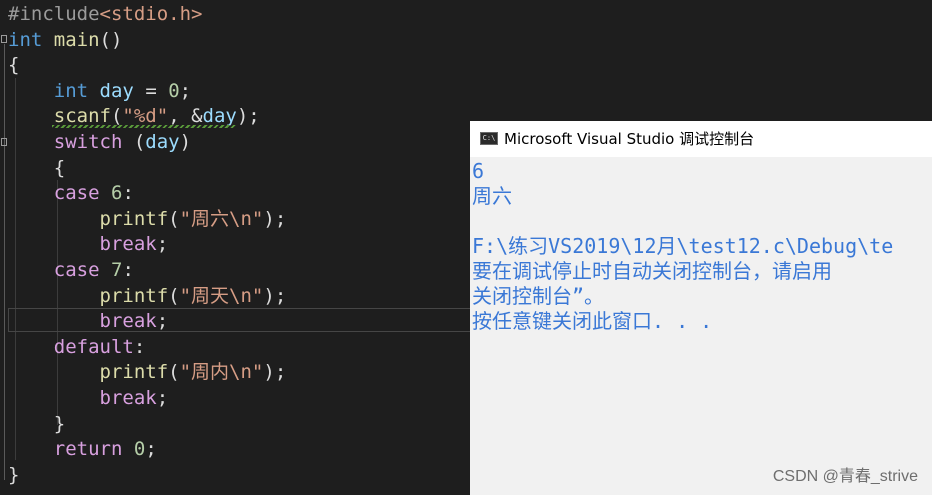 The image size is (932, 495). What do you see at coordinates (492, 196) in the screenshot?
I see `console-output-line: 周六` at bounding box center [492, 196].